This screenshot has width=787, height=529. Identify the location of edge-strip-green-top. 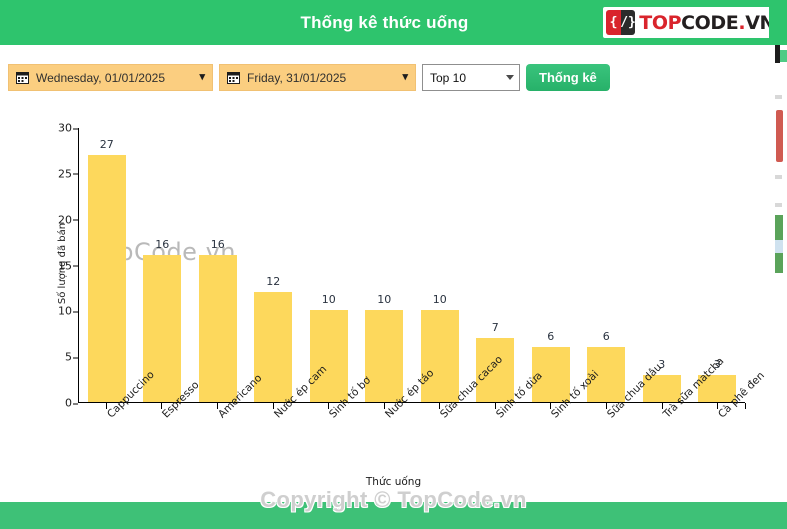
(778, 22).